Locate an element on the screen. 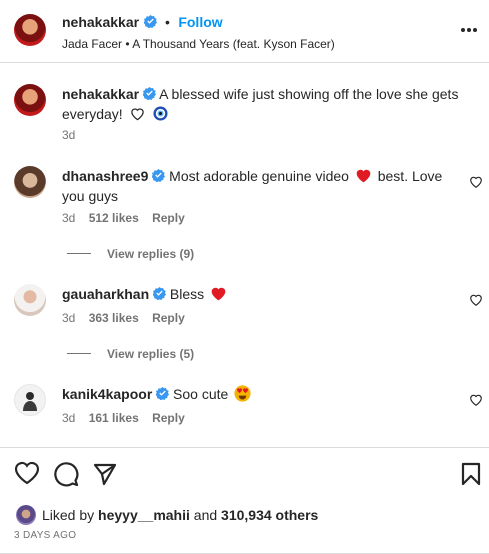 The height and width of the screenshot is (554, 489). view-replies-label: View replies (9) is located at coordinates (150, 254).